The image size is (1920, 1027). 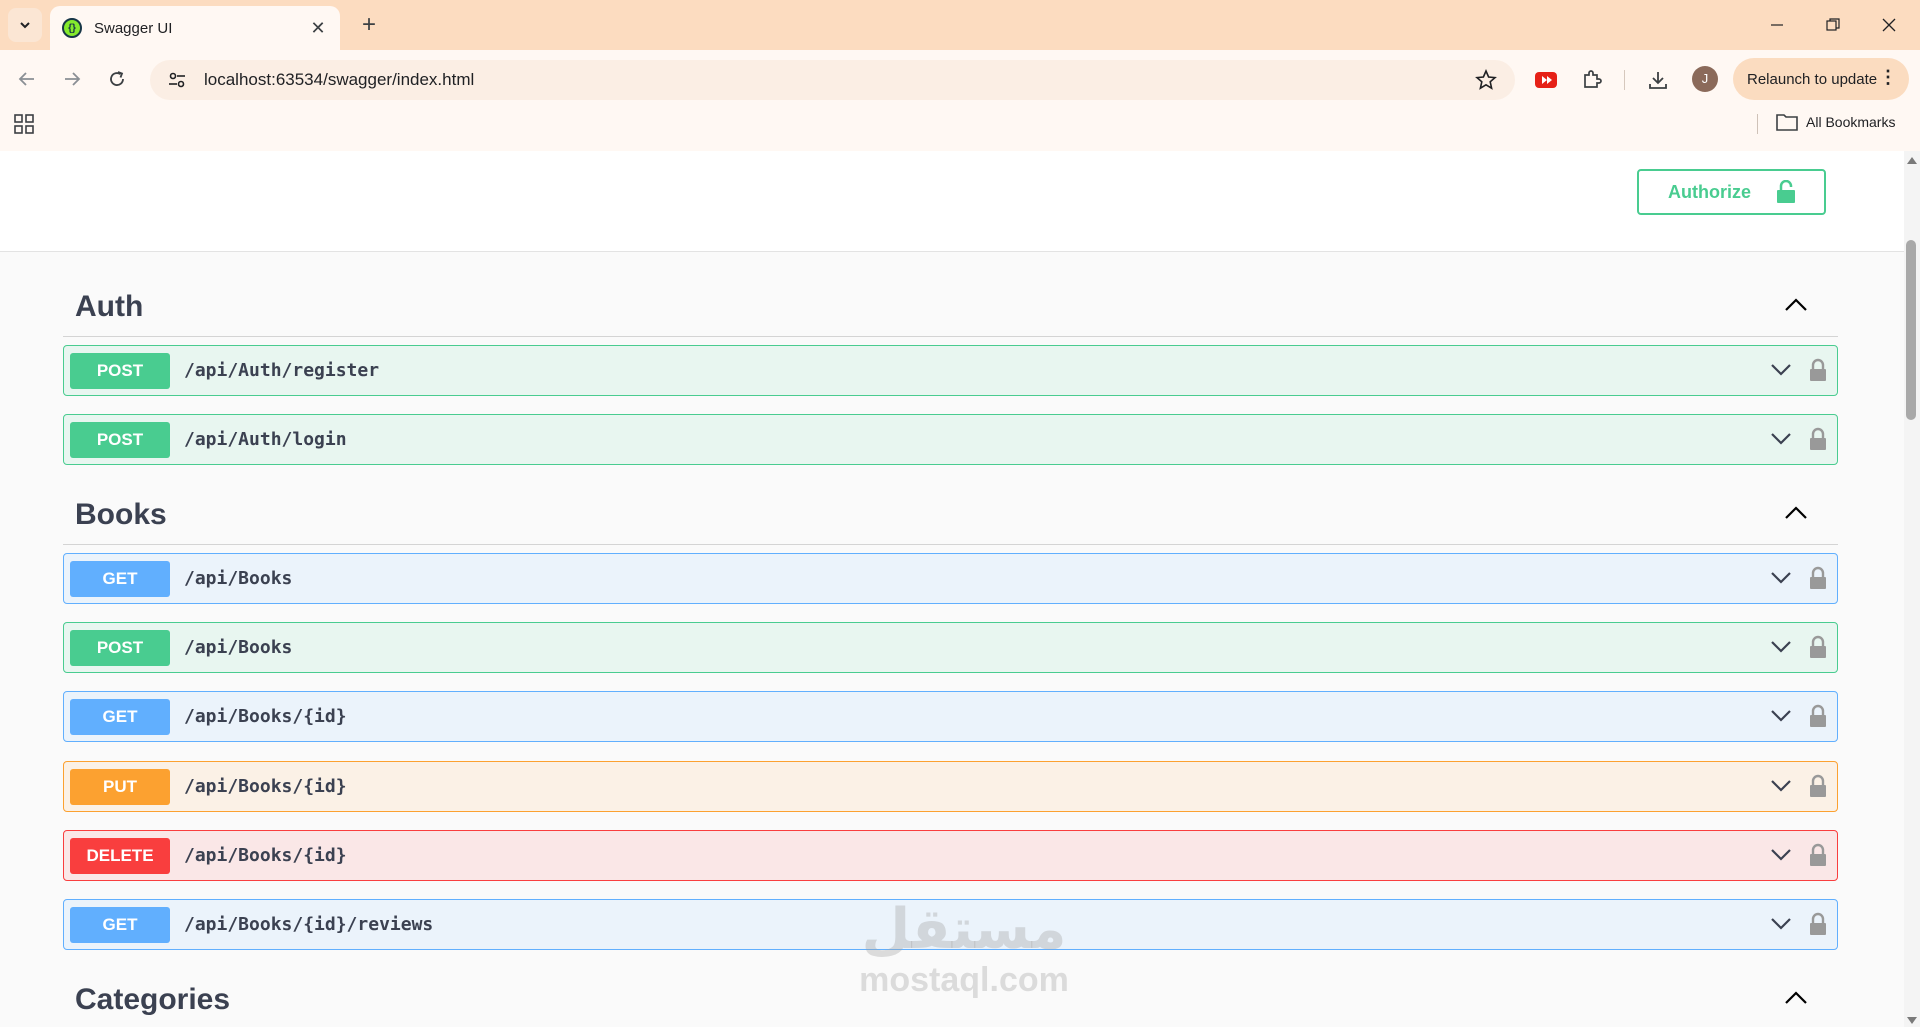 What do you see at coordinates (950, 647) in the screenshot?
I see `operation-row: POST /api/Books` at bounding box center [950, 647].